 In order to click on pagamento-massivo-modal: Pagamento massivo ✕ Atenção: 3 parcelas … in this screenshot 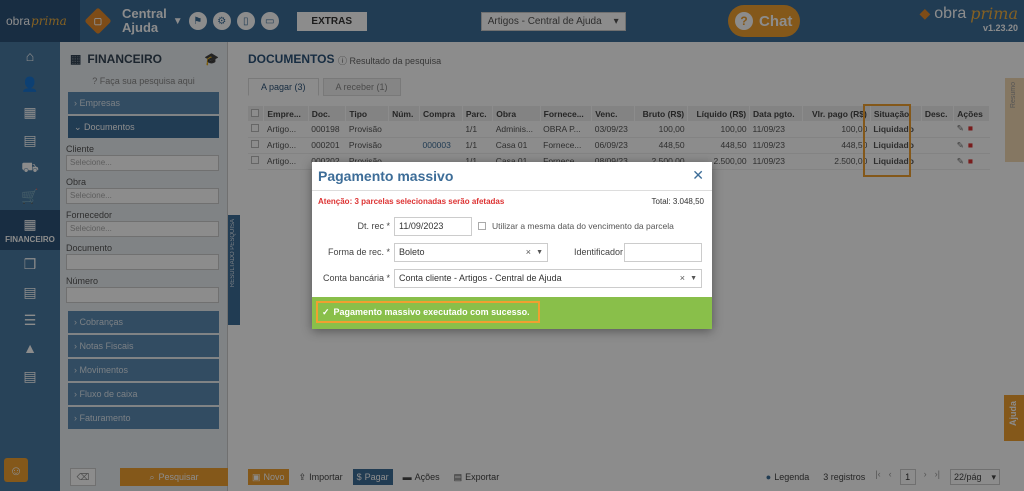, I will do `click(512, 245)`.